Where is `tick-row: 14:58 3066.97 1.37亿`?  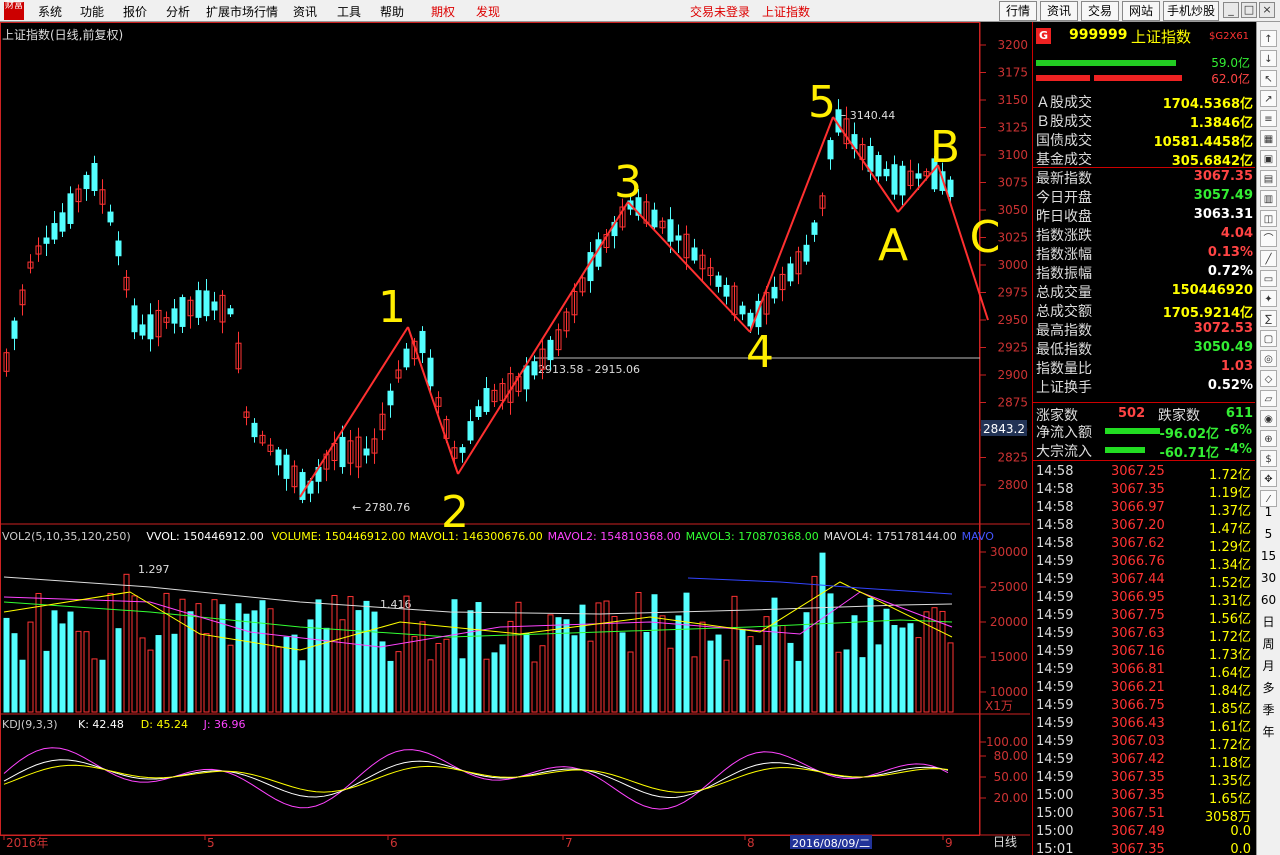
tick-row: 14:58 3066.97 1.37亿 is located at coordinates (1144, 509).